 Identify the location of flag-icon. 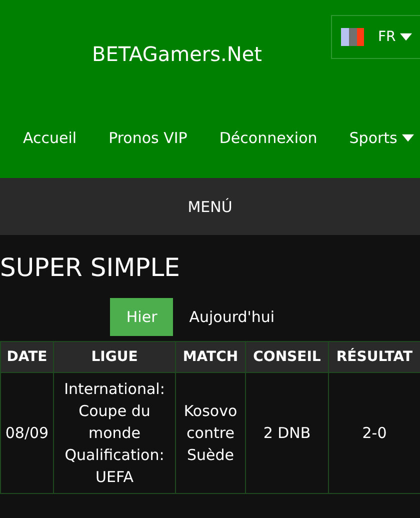
(352, 37).